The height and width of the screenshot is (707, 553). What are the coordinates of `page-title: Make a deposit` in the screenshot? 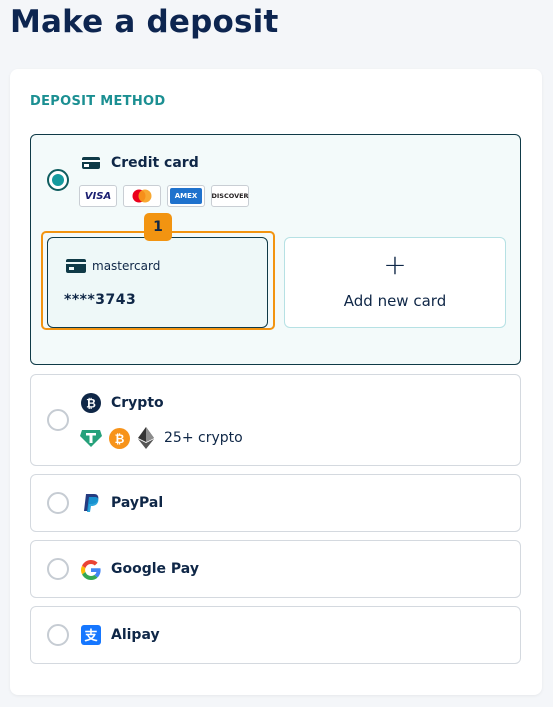 It's located at (144, 22).